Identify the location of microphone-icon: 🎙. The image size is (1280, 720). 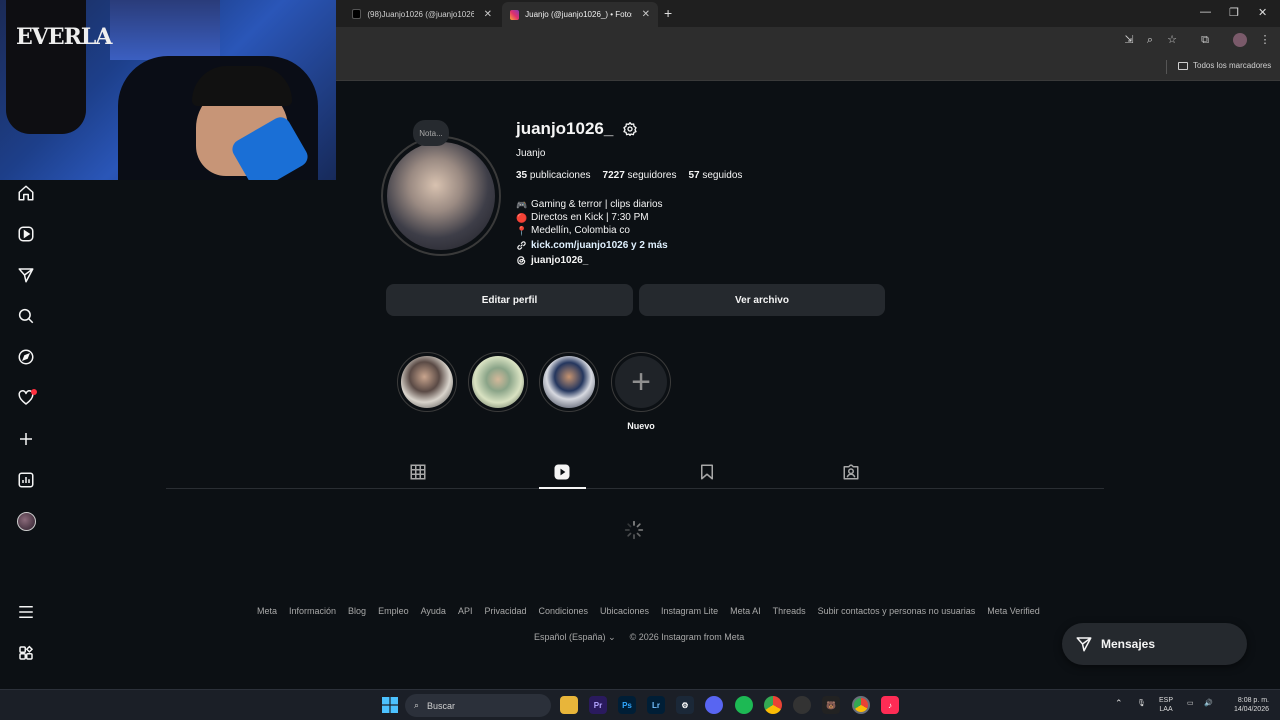
(1141, 703).